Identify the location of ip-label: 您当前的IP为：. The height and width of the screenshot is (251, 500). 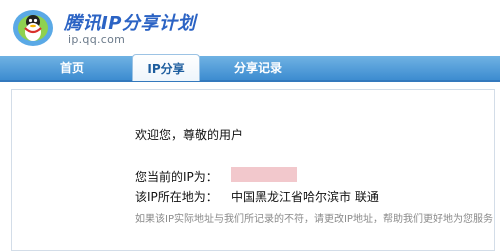
(176, 177).